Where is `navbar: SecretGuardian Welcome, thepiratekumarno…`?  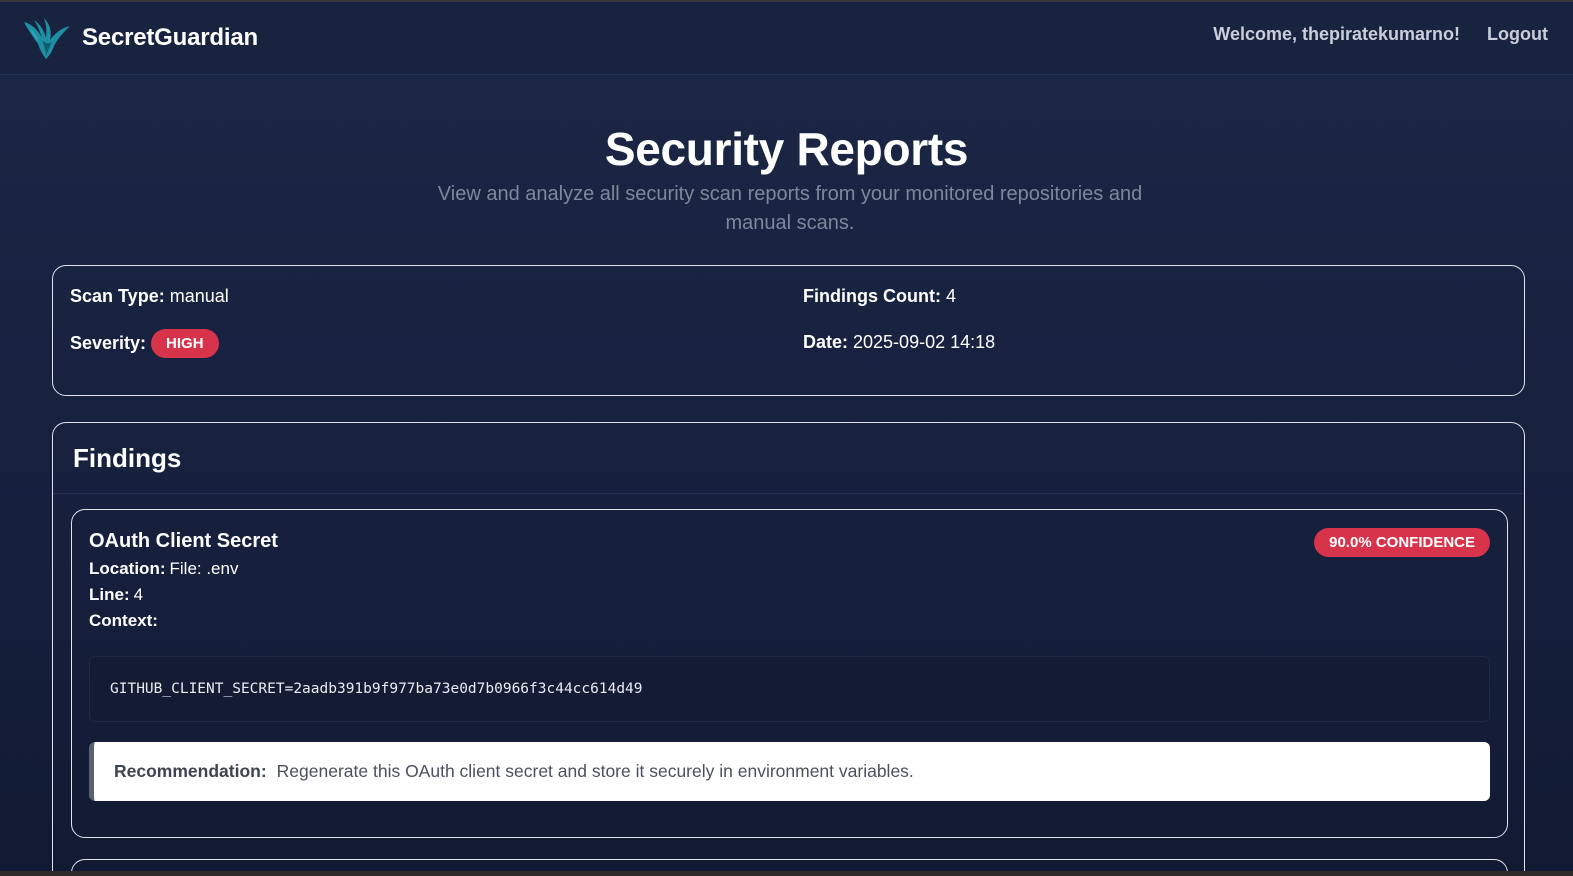
navbar: SecretGuardian Welcome, thepiratekumarno… is located at coordinates (786, 38).